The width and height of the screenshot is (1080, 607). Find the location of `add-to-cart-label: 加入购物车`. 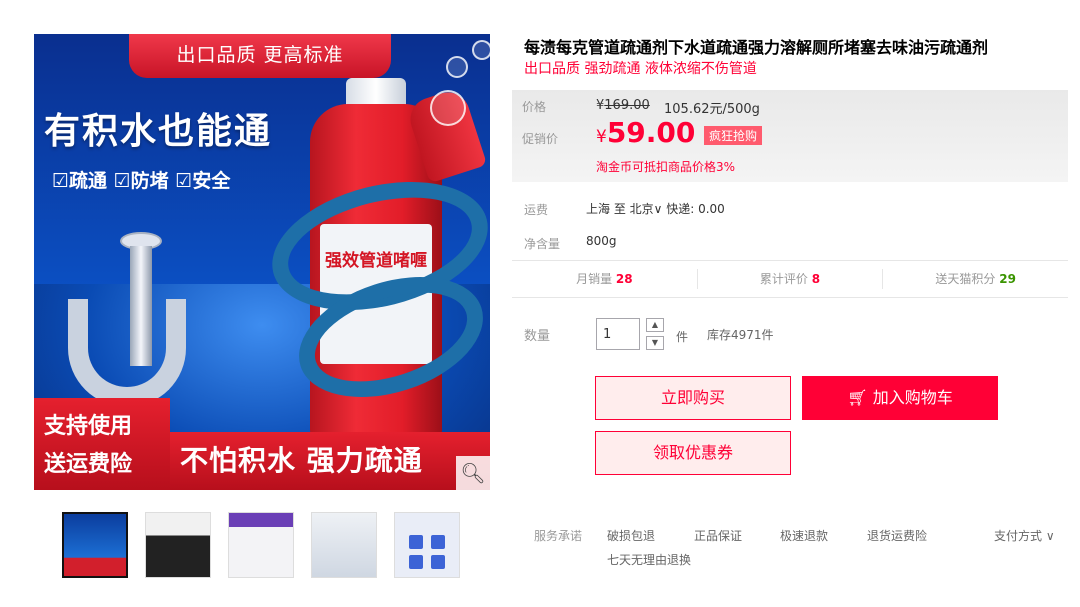

add-to-cart-label: 加入购物车 is located at coordinates (912, 397).